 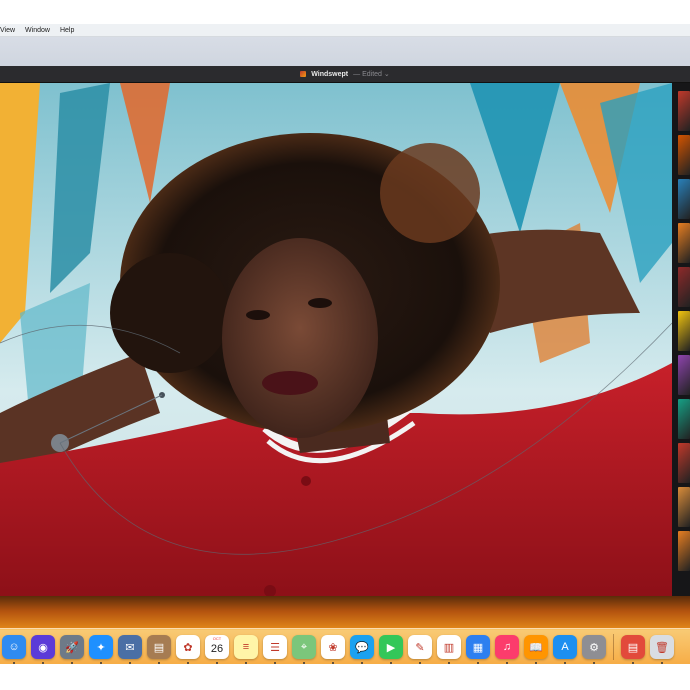 I want to click on mail-stamp-icon: ✉, so click(x=130, y=649).